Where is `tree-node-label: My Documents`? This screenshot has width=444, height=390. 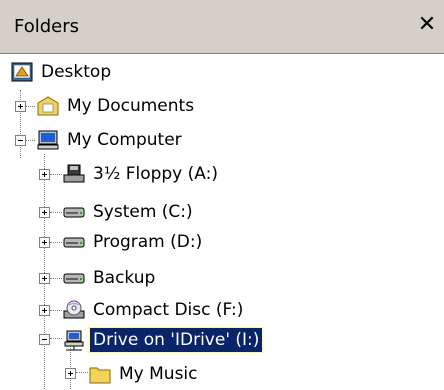
tree-node-label: My Documents is located at coordinates (131, 106).